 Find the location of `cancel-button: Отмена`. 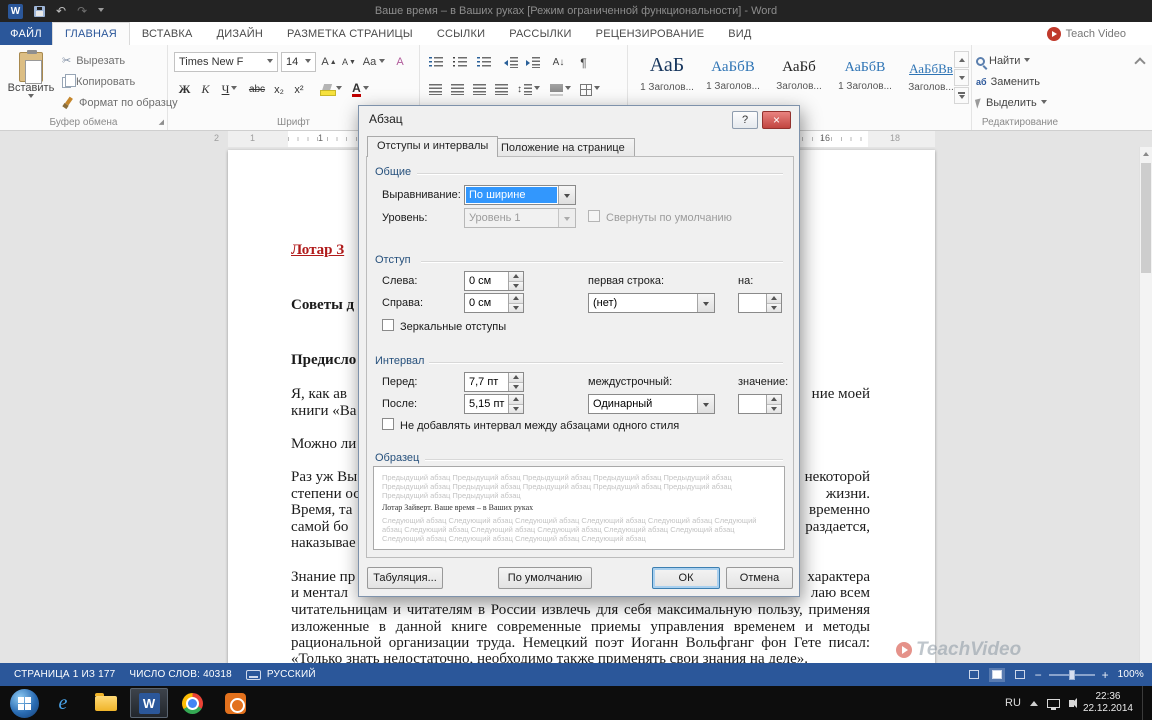

cancel-button: Отмена is located at coordinates (759, 578).